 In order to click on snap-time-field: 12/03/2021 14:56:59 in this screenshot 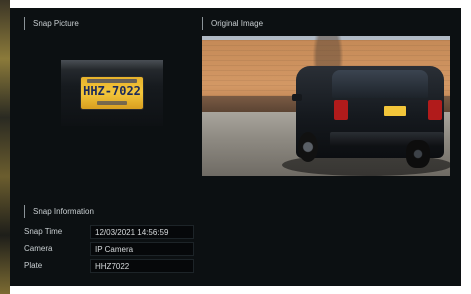, I will do `click(142, 232)`.